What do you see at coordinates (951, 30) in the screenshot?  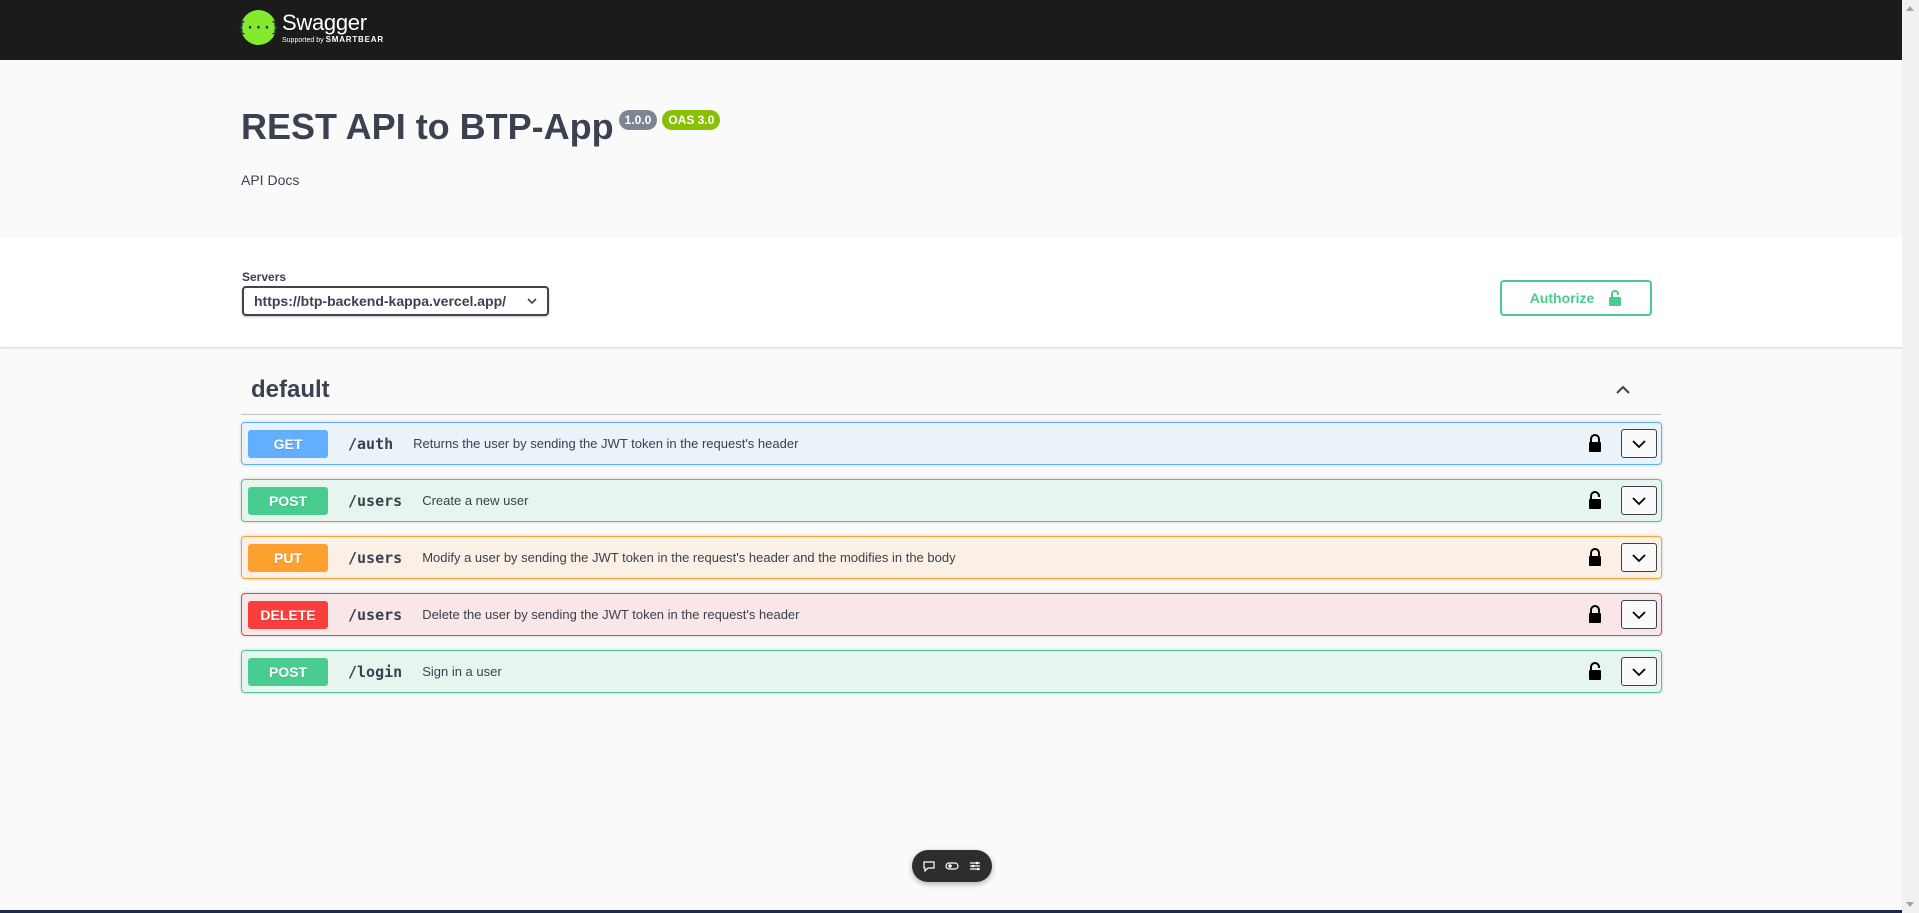 I see `topbar: {···} Swagger Supported by SMARTBEAR` at bounding box center [951, 30].